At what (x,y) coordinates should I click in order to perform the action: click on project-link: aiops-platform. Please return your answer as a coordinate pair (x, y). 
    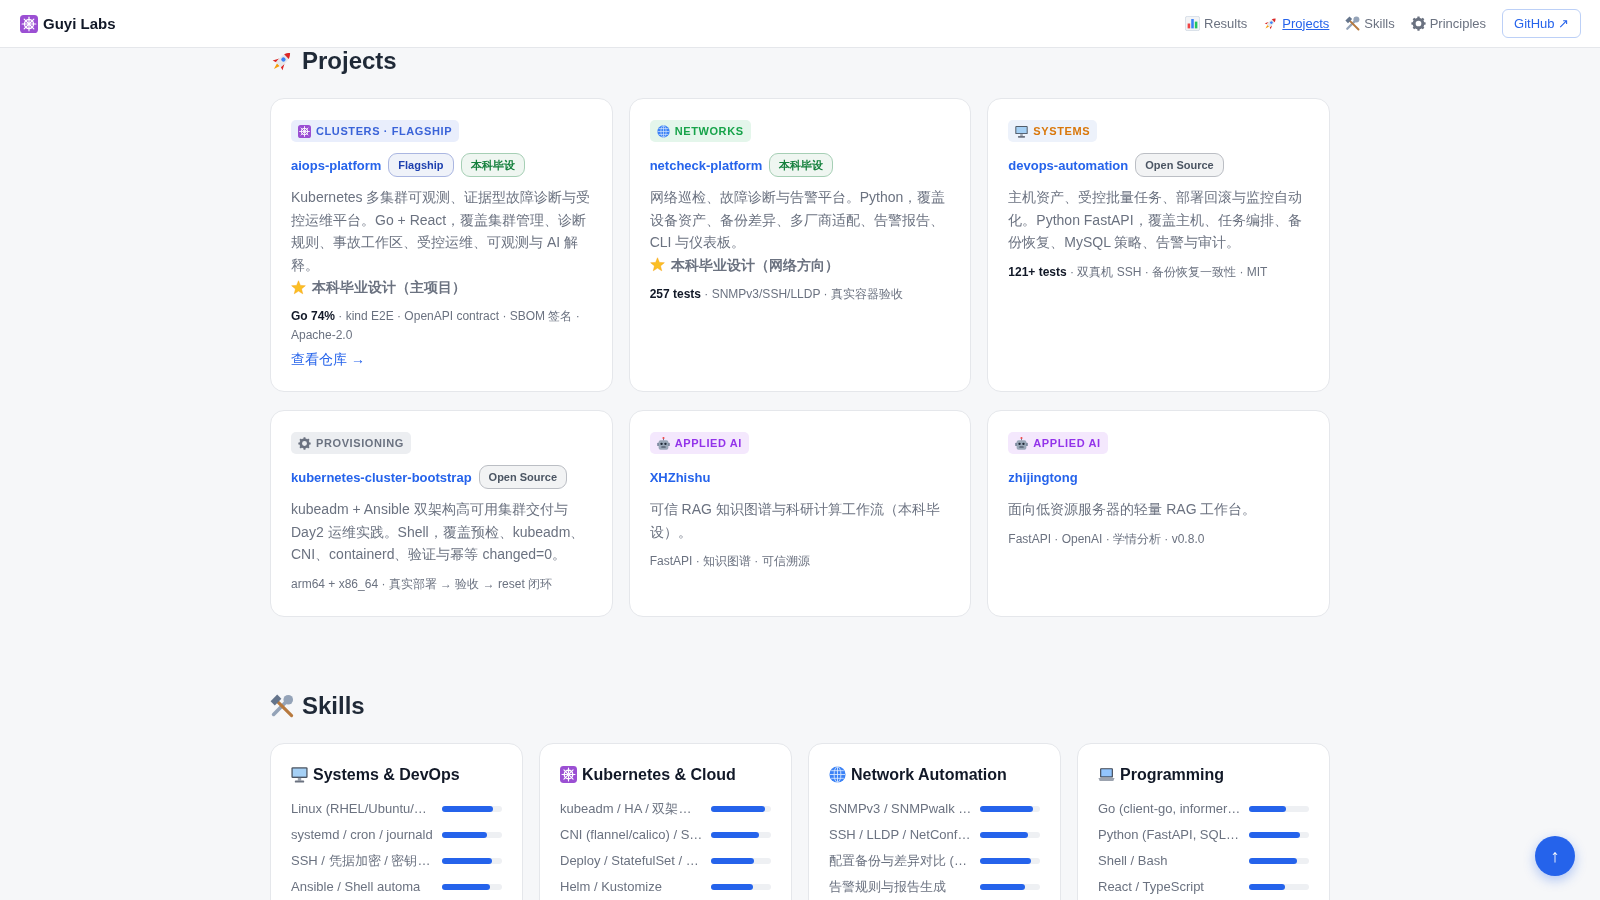
    Looking at the image, I should click on (336, 165).